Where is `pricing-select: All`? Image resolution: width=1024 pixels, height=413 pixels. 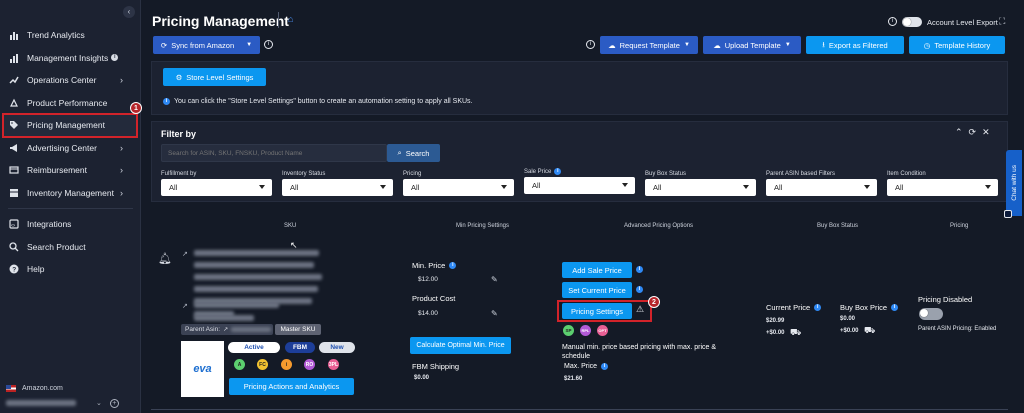
pricing-select: All is located at coordinates (458, 187).